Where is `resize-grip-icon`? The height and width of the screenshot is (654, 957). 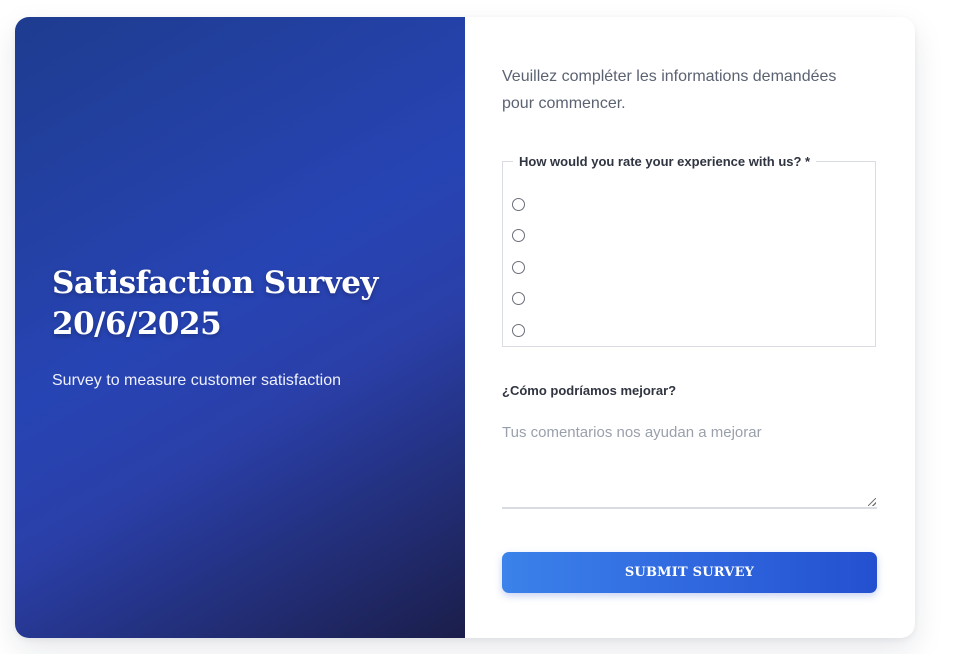 resize-grip-icon is located at coordinates (872, 502).